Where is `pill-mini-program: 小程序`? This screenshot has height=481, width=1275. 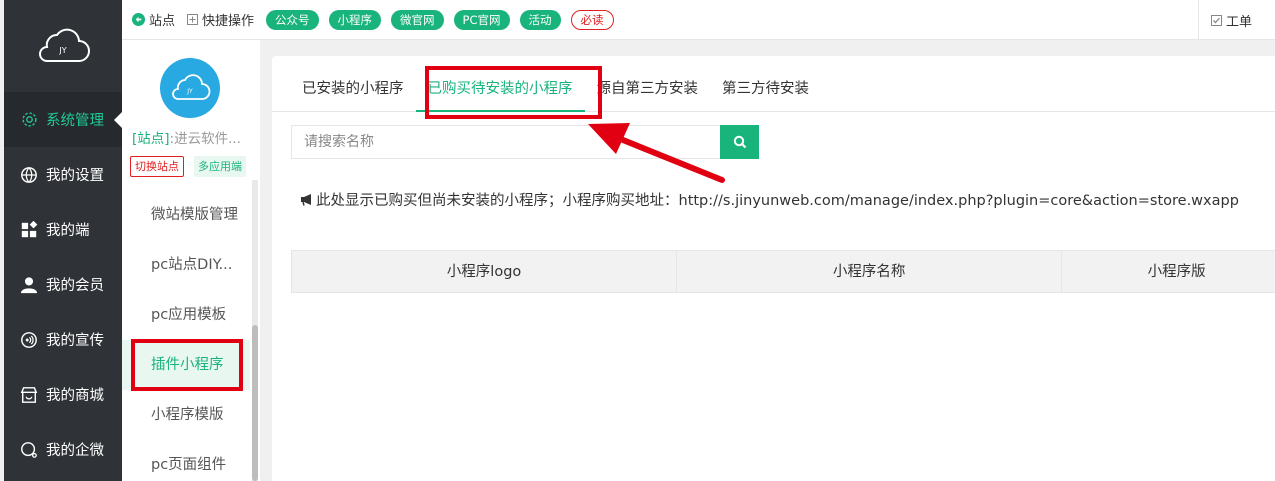
pill-mini-program: 小程序 is located at coordinates (355, 19).